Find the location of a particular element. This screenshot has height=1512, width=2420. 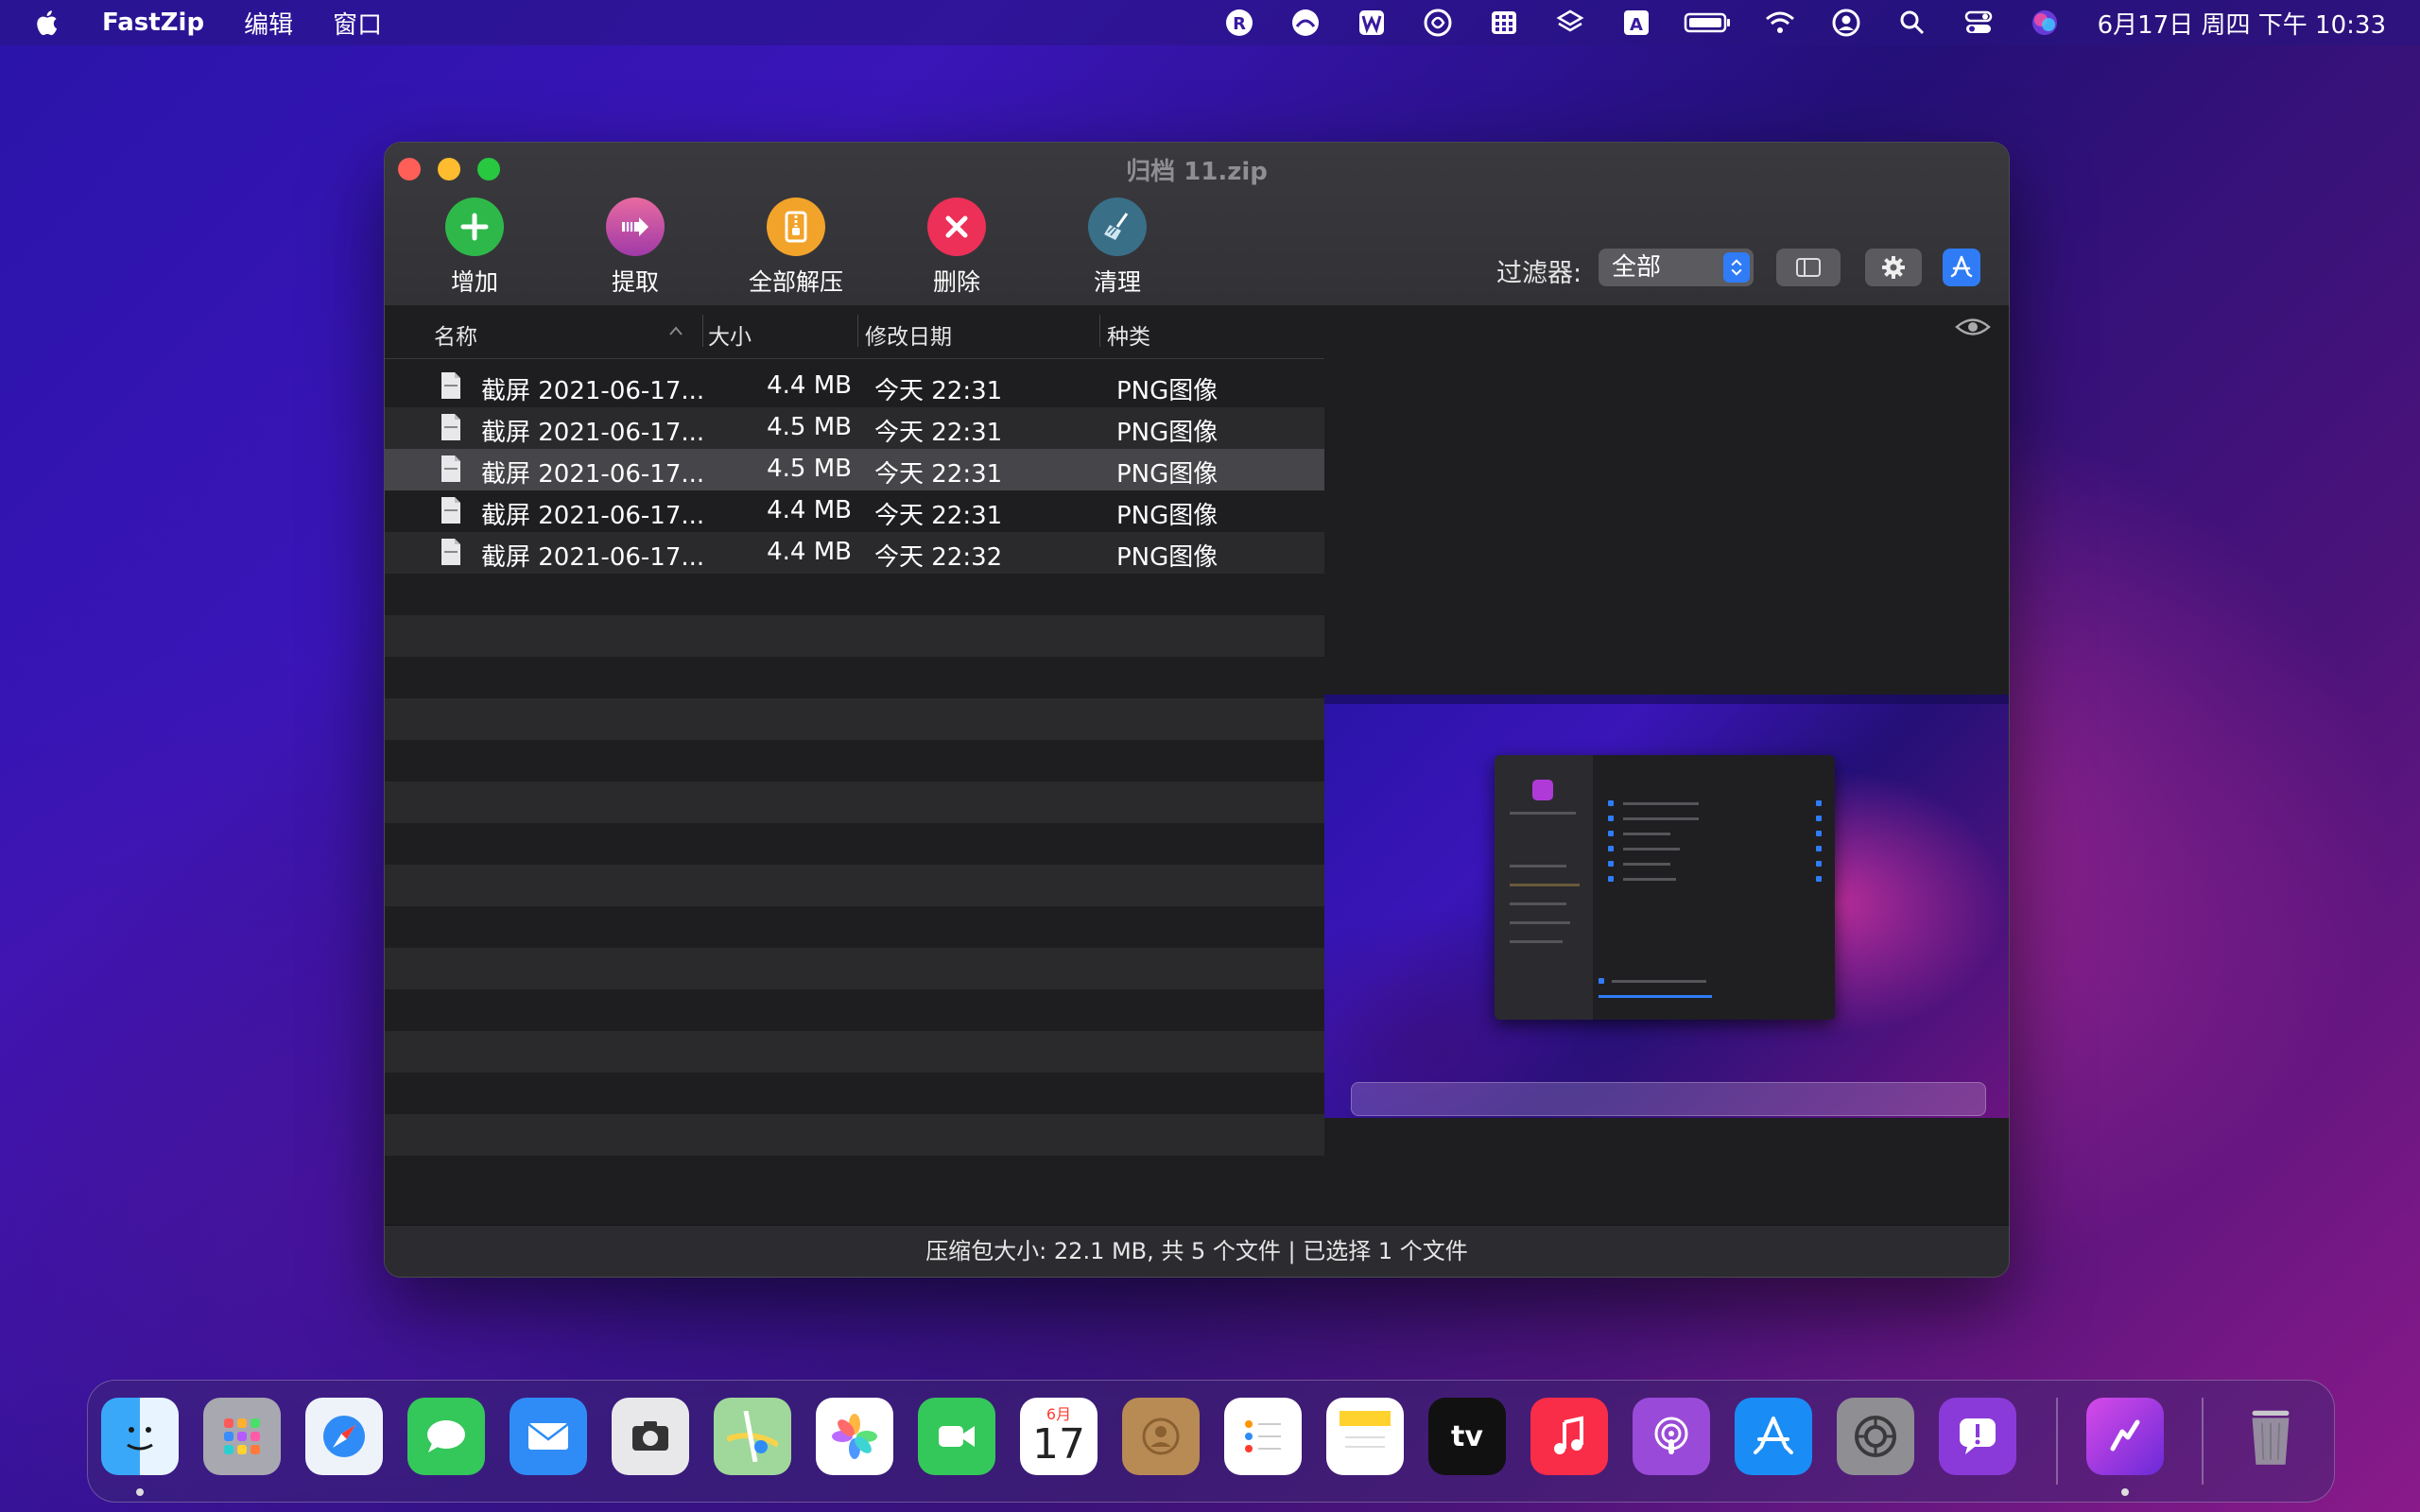

menubar-clock: 6月17日 周四 下午 10:33 is located at coordinates (2242, 23).